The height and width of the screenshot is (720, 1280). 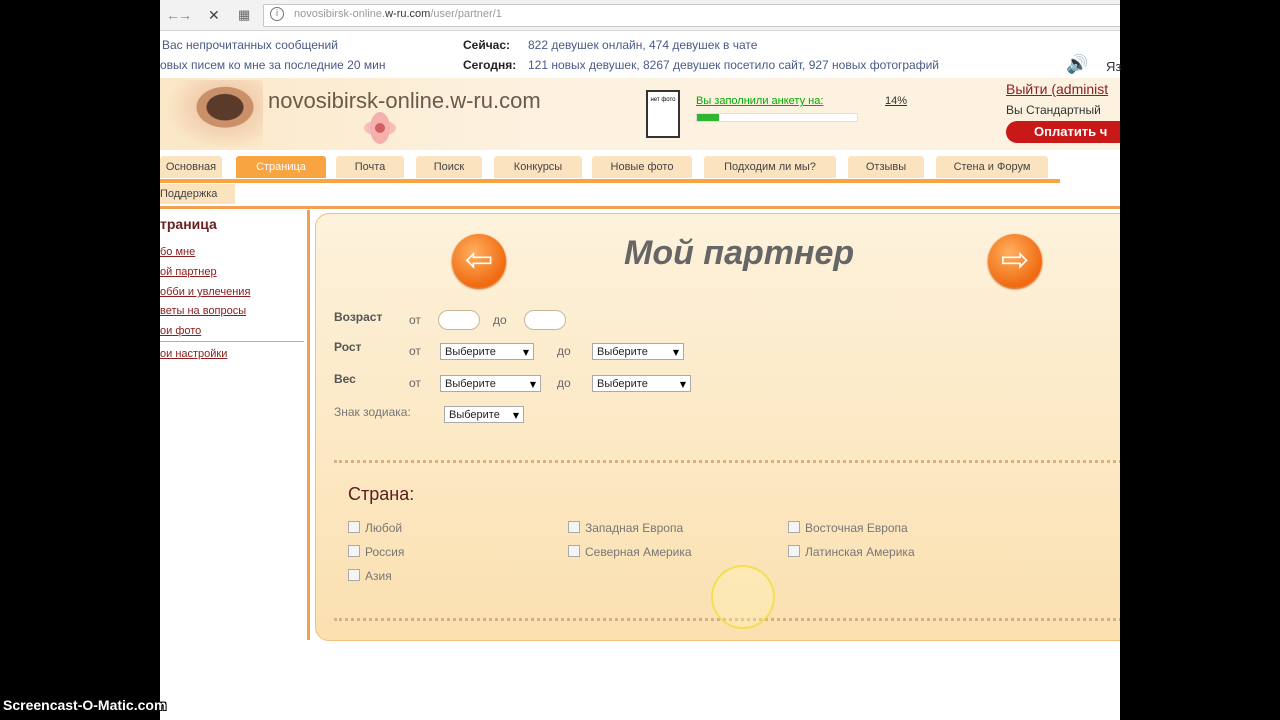 I want to click on sidebar-title: траница, so click(x=188, y=224).